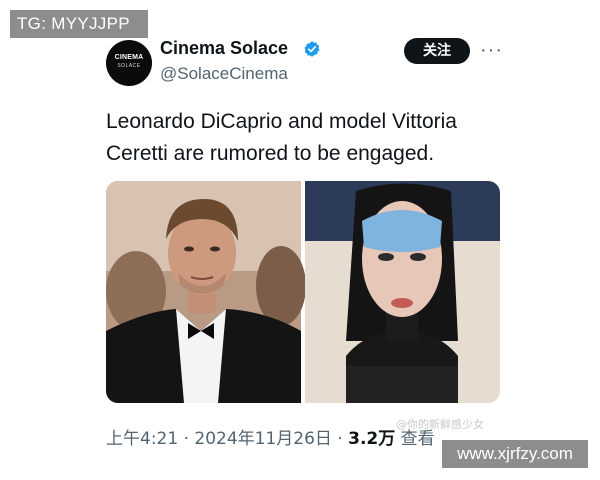  What do you see at coordinates (437, 51) in the screenshot?
I see `follow-button: 关注` at bounding box center [437, 51].